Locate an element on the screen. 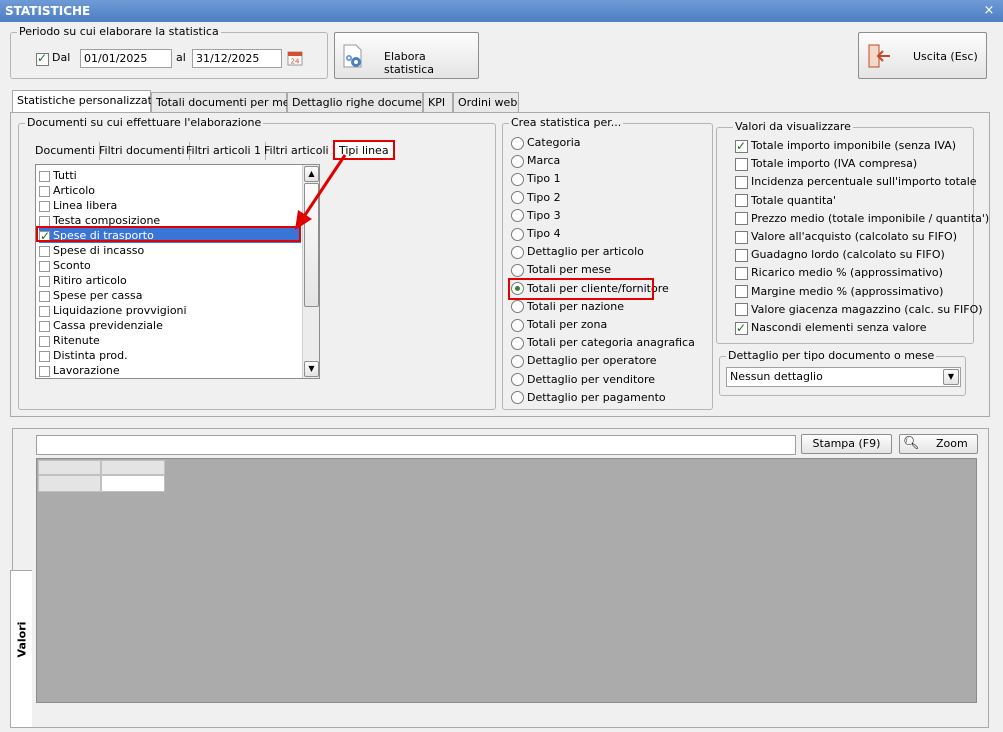  crea-option: Dettaglio per venditore is located at coordinates (583, 380).